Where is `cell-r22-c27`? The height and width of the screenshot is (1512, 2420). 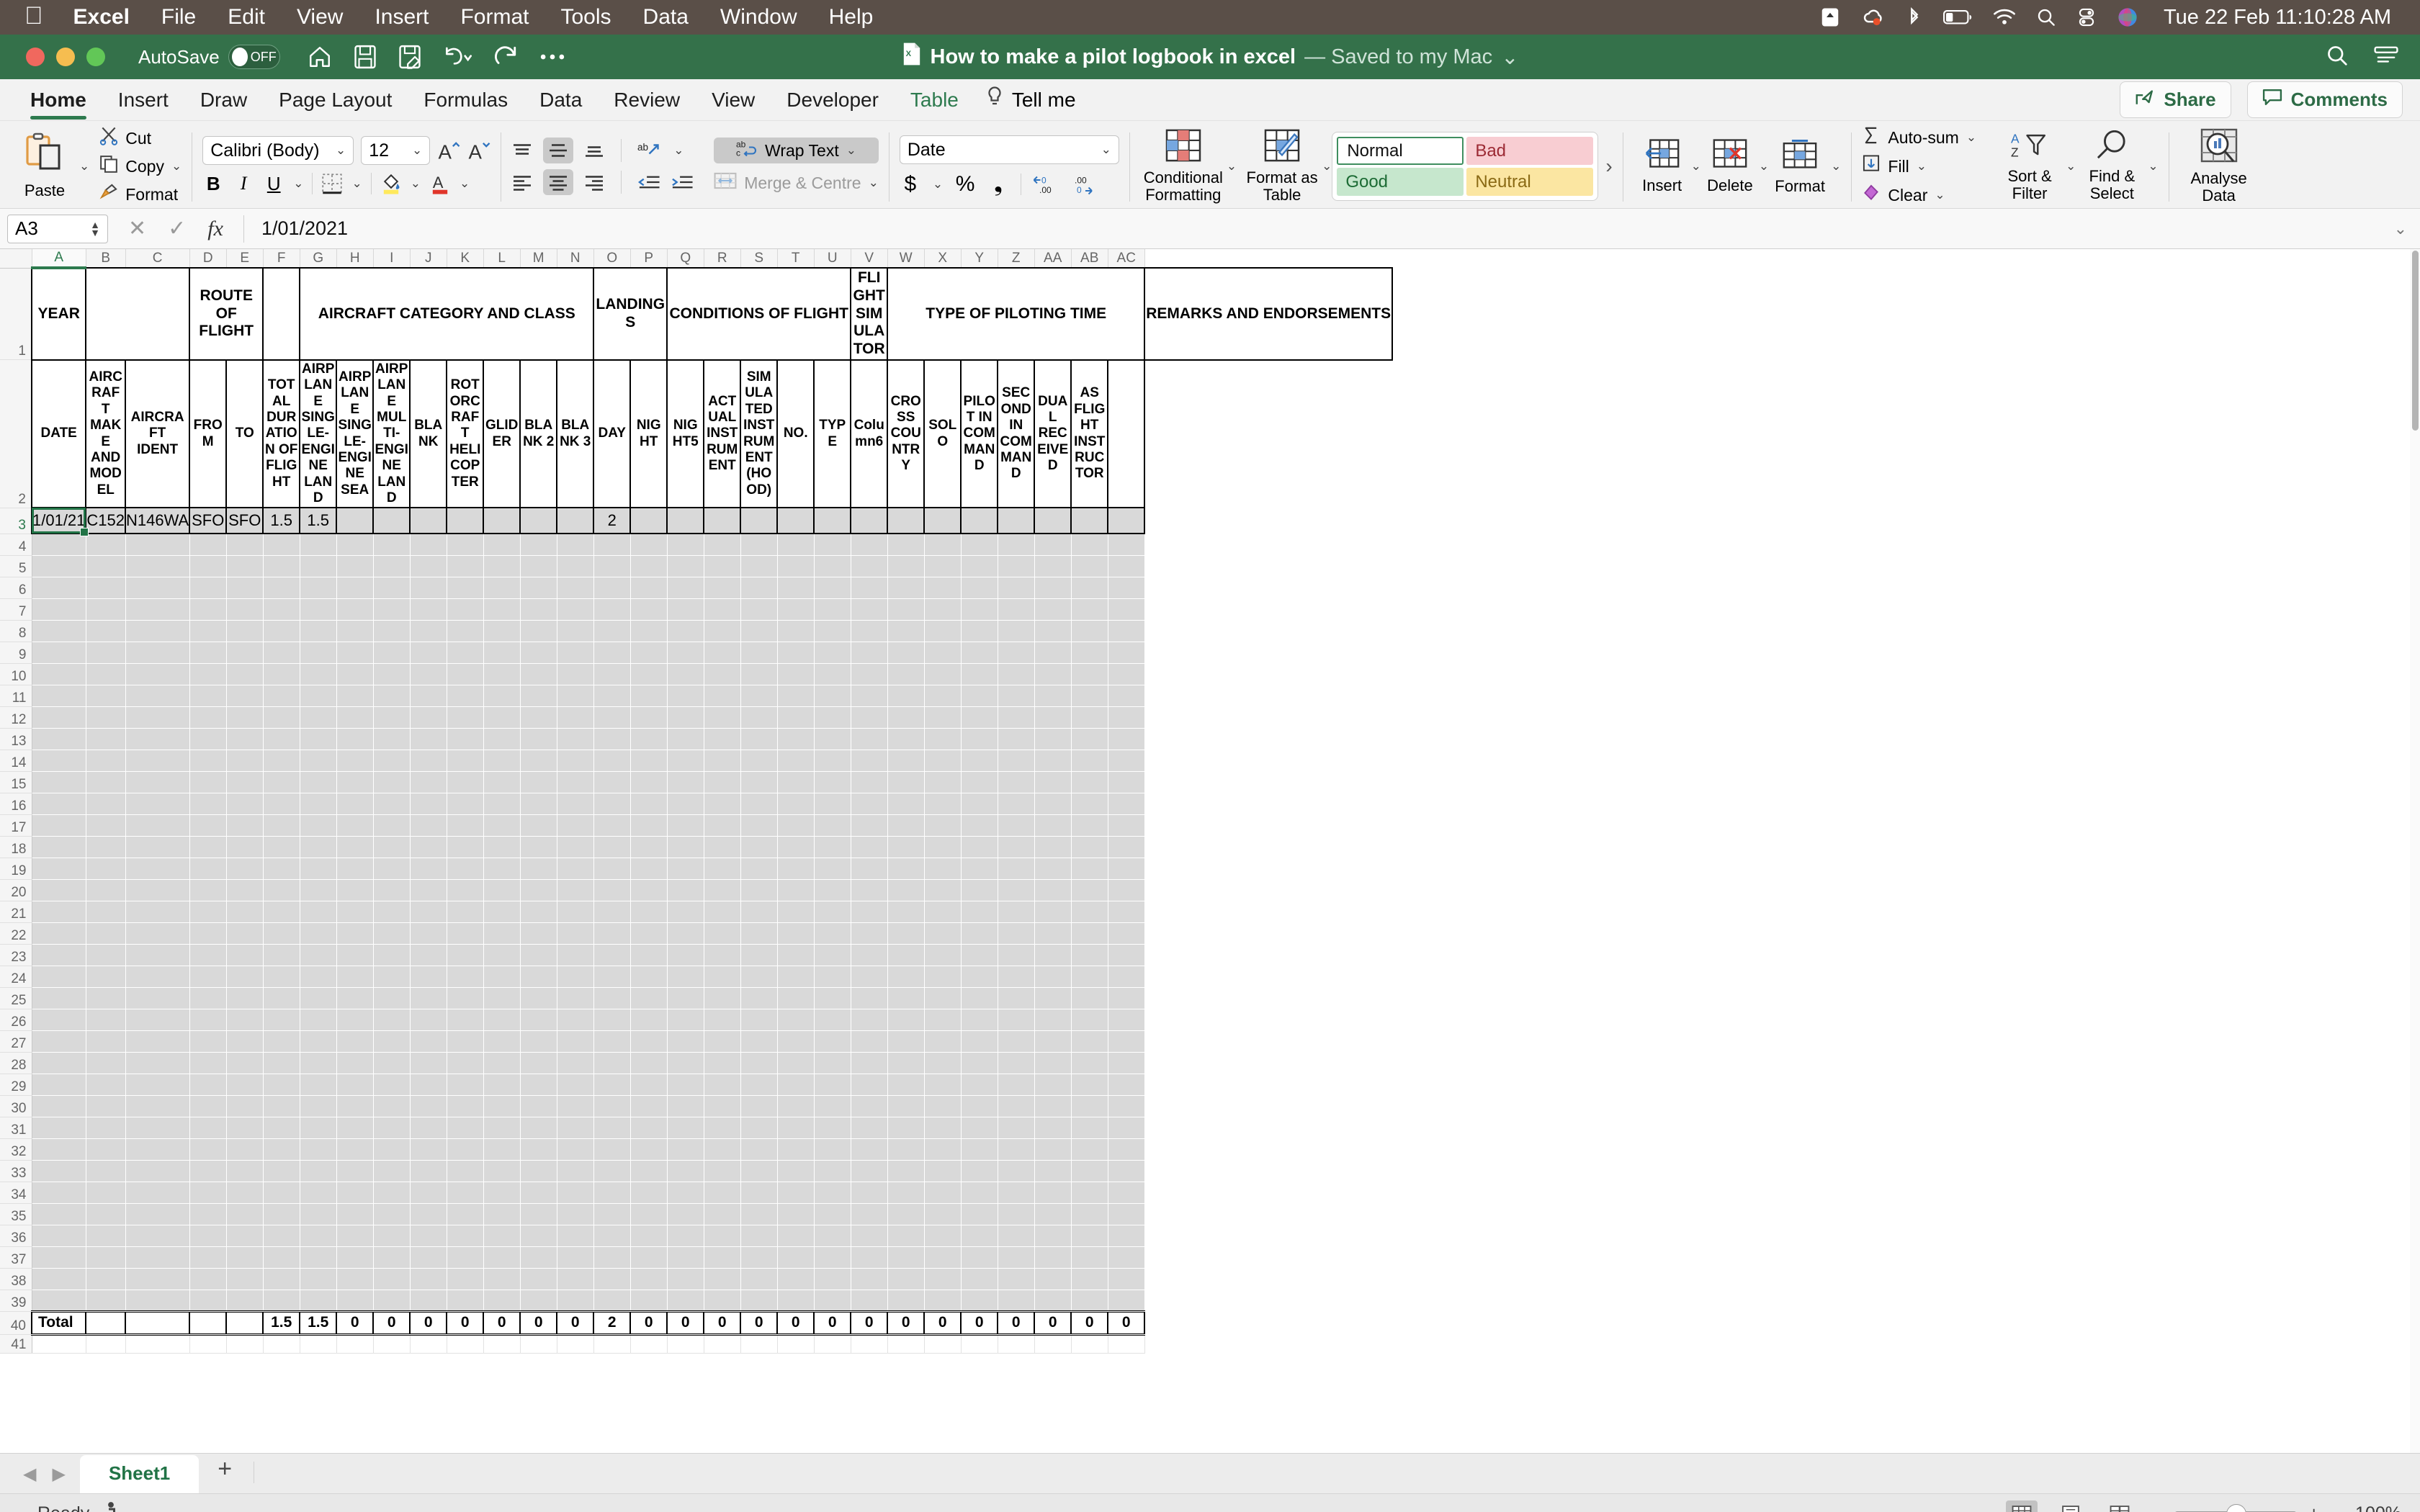
cell-r22-c27 is located at coordinates (1089, 933).